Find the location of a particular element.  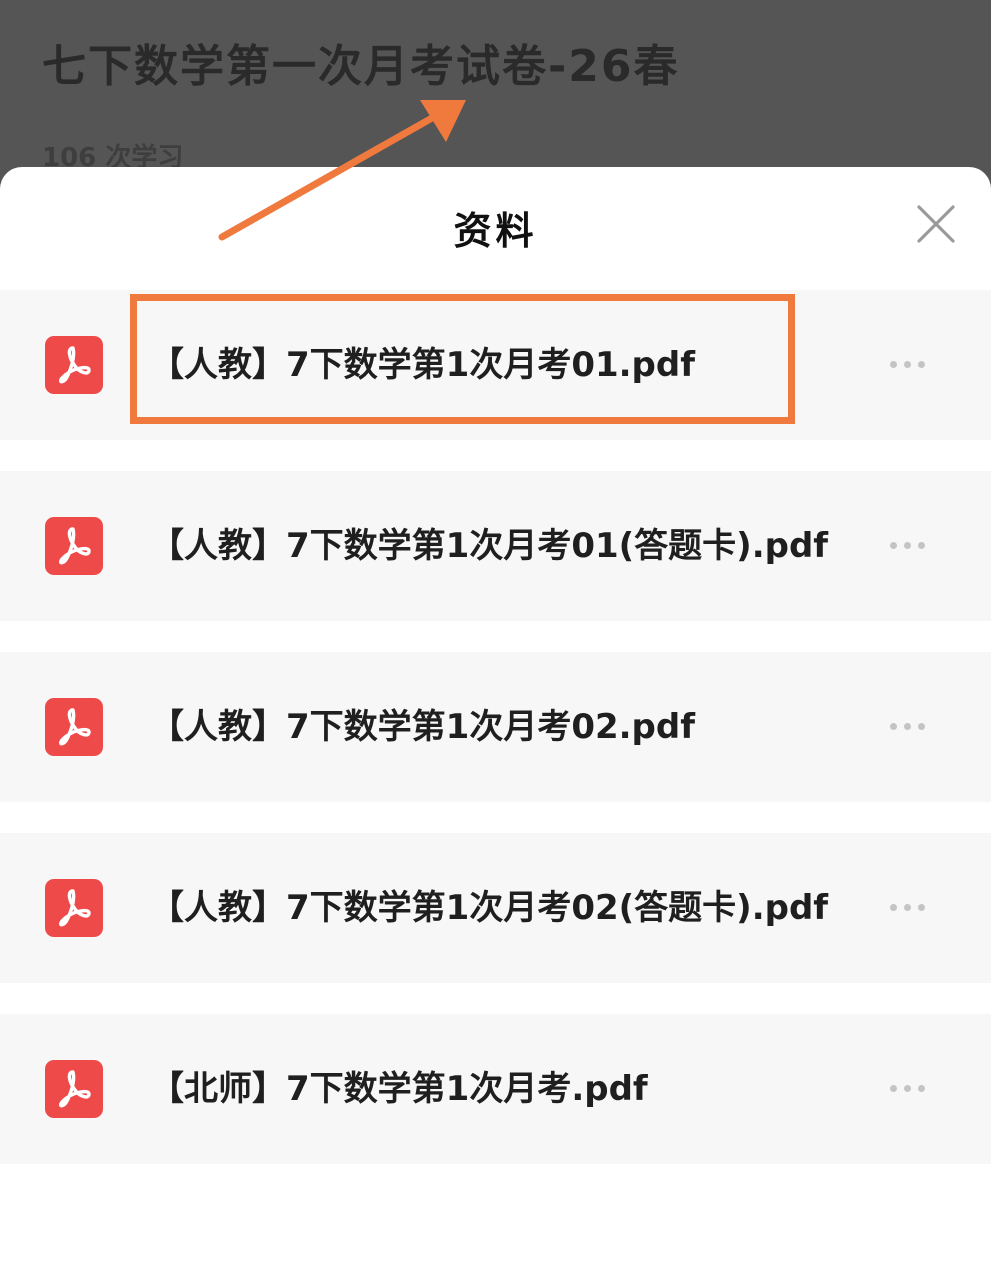

file-row: 【人教】7下数学第1次月考02(答题卡).pdf is located at coordinates (495, 908).